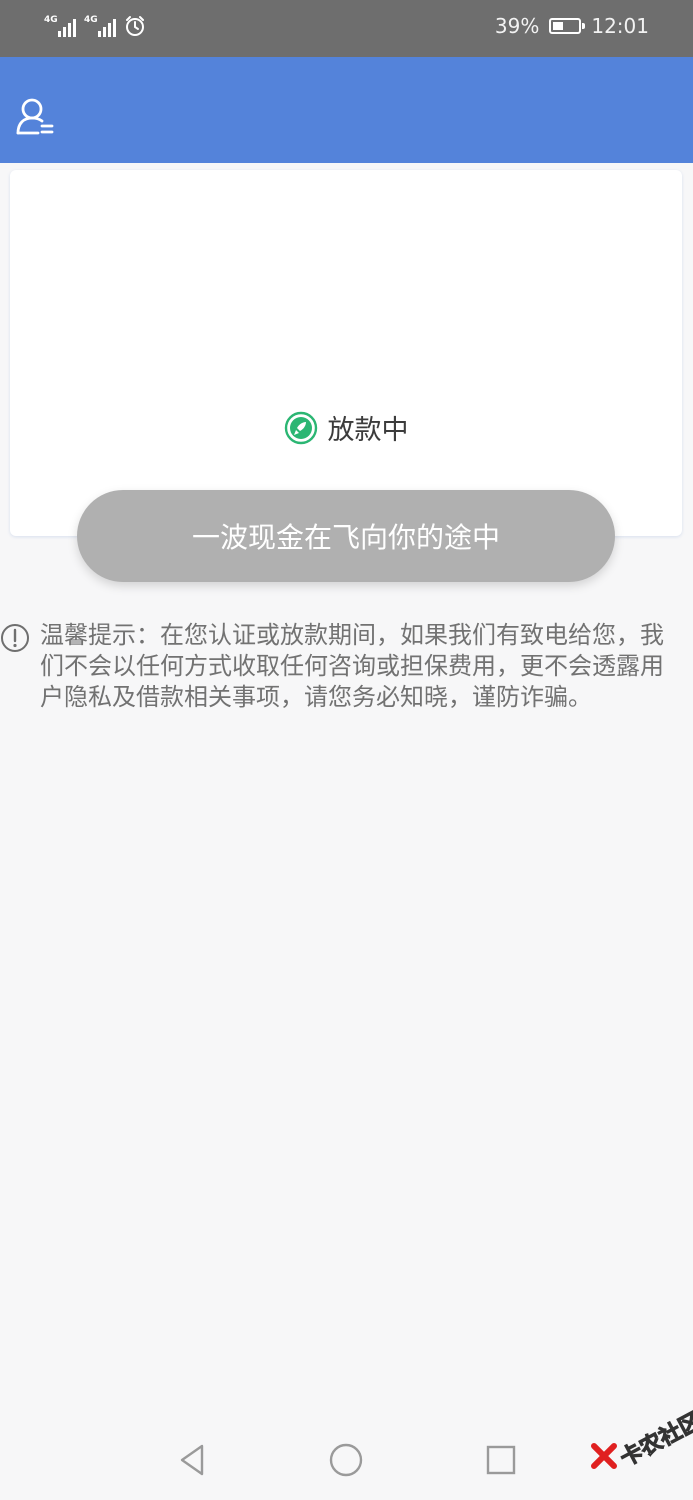 Image resolution: width=693 pixels, height=1500 pixels. I want to click on cash-on-the-way-button: 一波现金在飞向你的途中, so click(346, 536).